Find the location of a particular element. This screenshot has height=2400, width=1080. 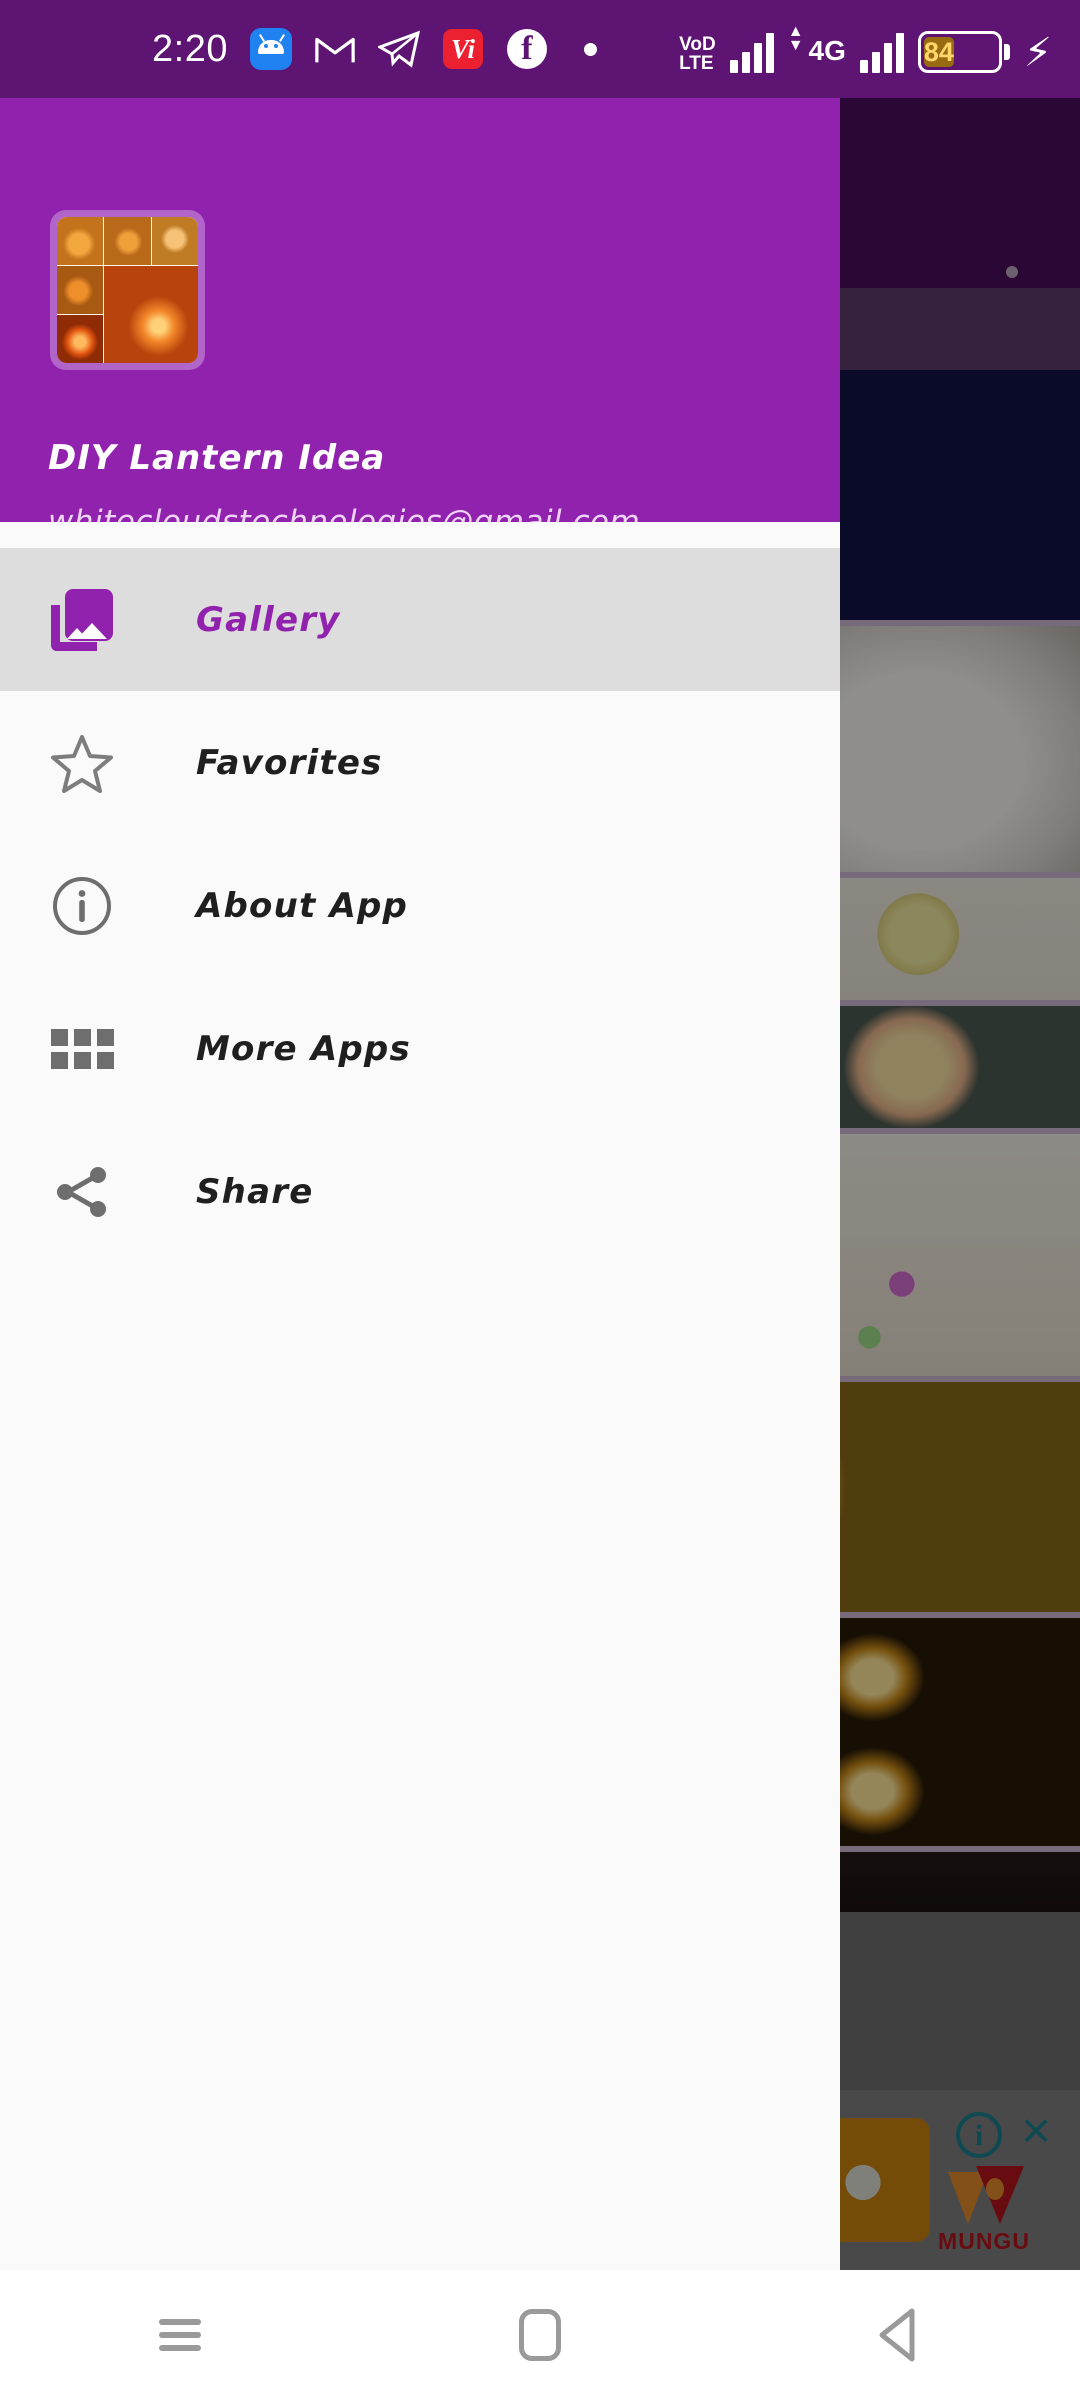

status-bar-right: VoD LTE ▲ ▼ 4G 84 ⚡ is located at coordinates (865, 49).